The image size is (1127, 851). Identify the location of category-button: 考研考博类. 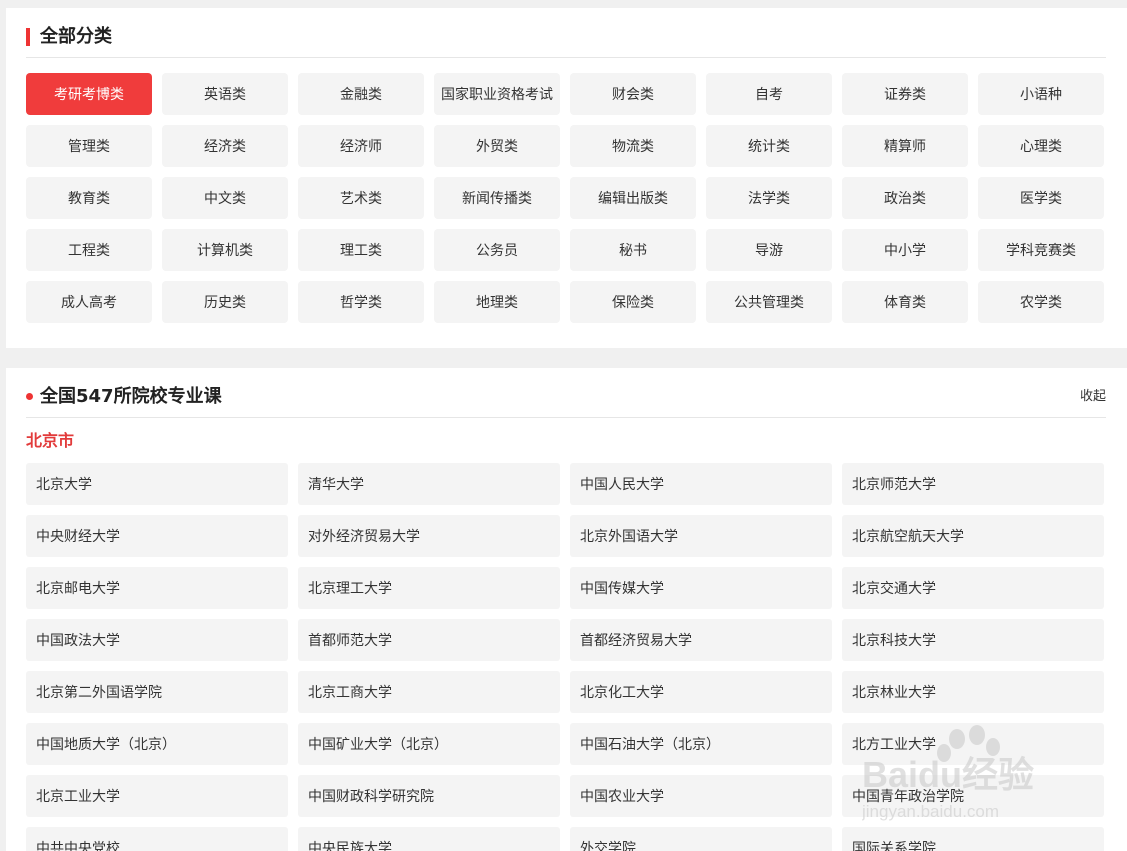
(89, 94).